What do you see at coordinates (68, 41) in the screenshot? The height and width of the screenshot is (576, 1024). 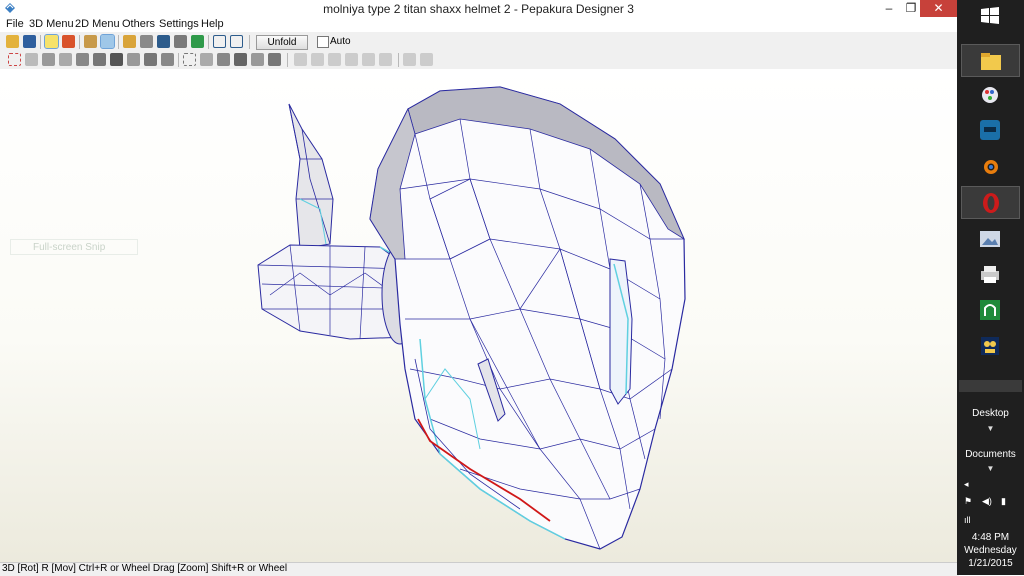 I see `texture-cube-icon` at bounding box center [68, 41].